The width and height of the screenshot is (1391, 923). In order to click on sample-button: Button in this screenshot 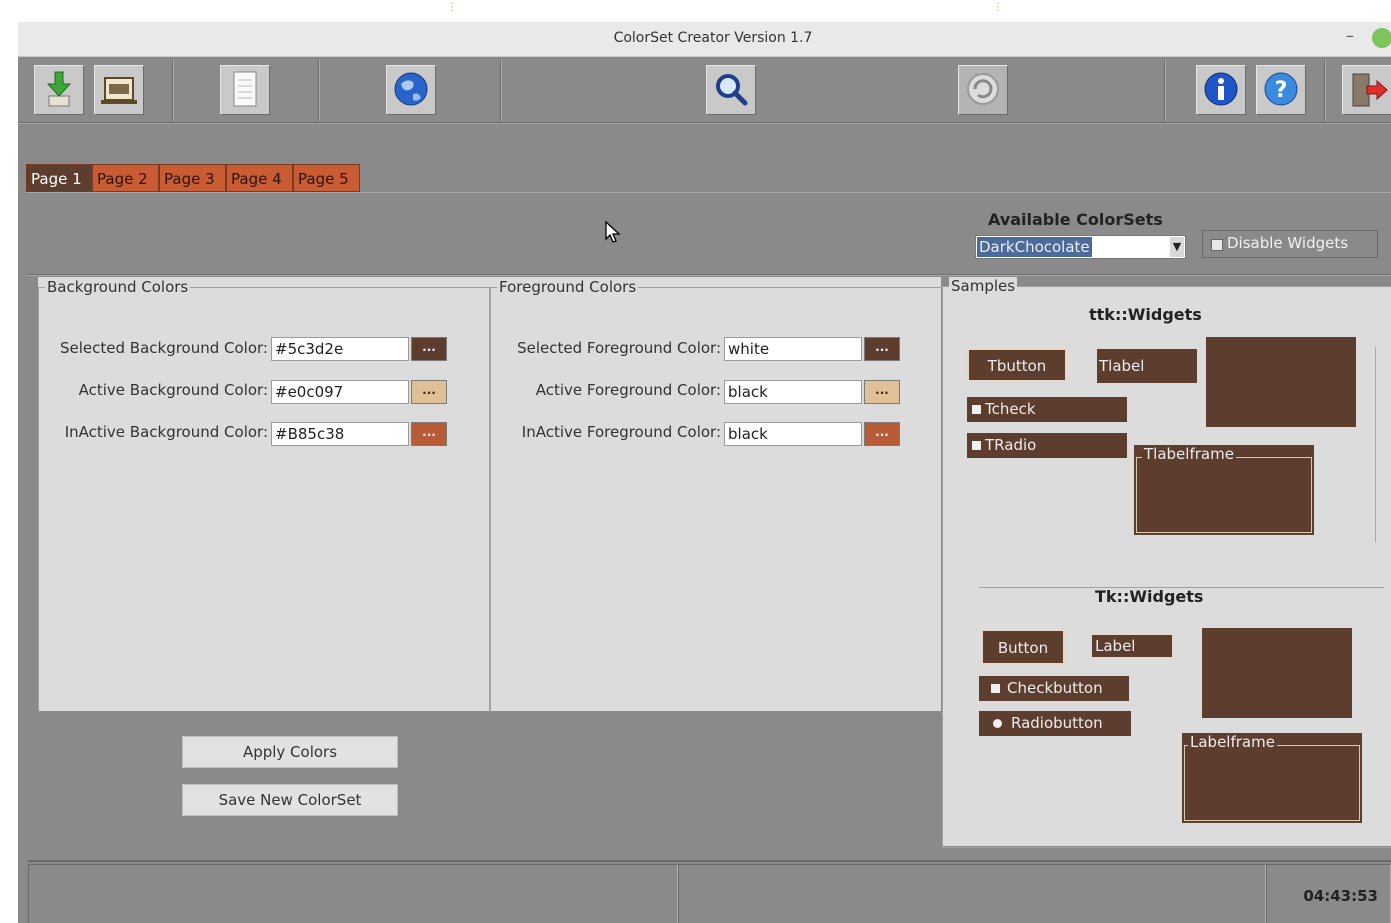, I will do `click(1023, 647)`.